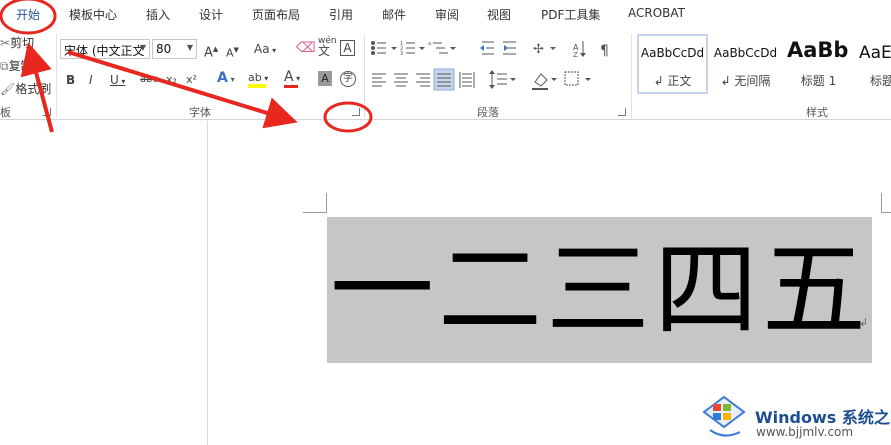 The height and width of the screenshot is (445, 891). What do you see at coordinates (47, 112) in the screenshot?
I see `clipboard-launcher-icon` at bounding box center [47, 112].